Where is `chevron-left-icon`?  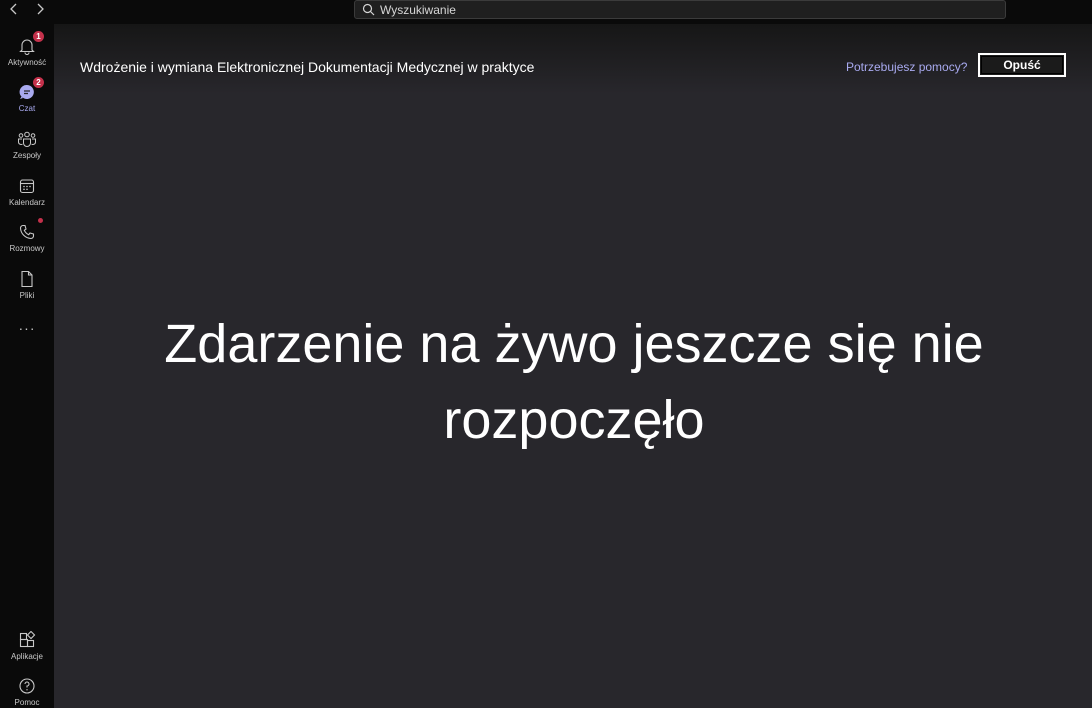 chevron-left-icon is located at coordinates (13, 9).